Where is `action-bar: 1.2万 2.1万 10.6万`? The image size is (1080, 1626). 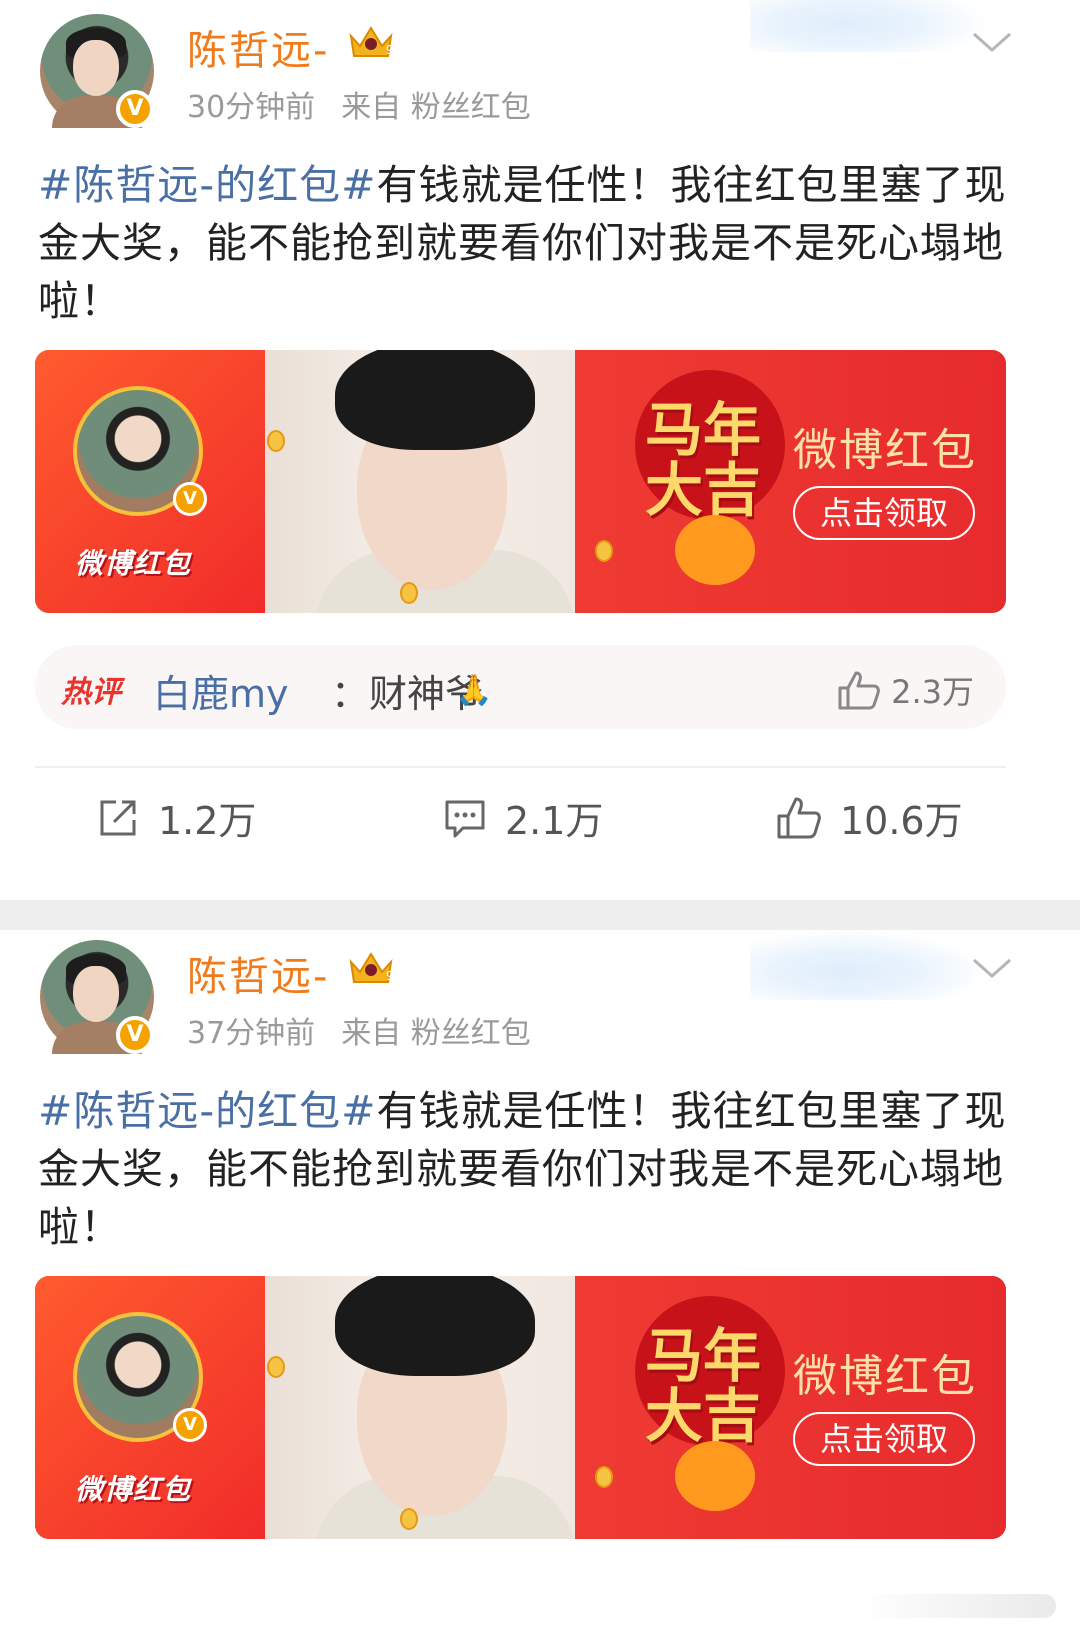 action-bar: 1.2万 2.1万 10.6万 is located at coordinates (540, 820).